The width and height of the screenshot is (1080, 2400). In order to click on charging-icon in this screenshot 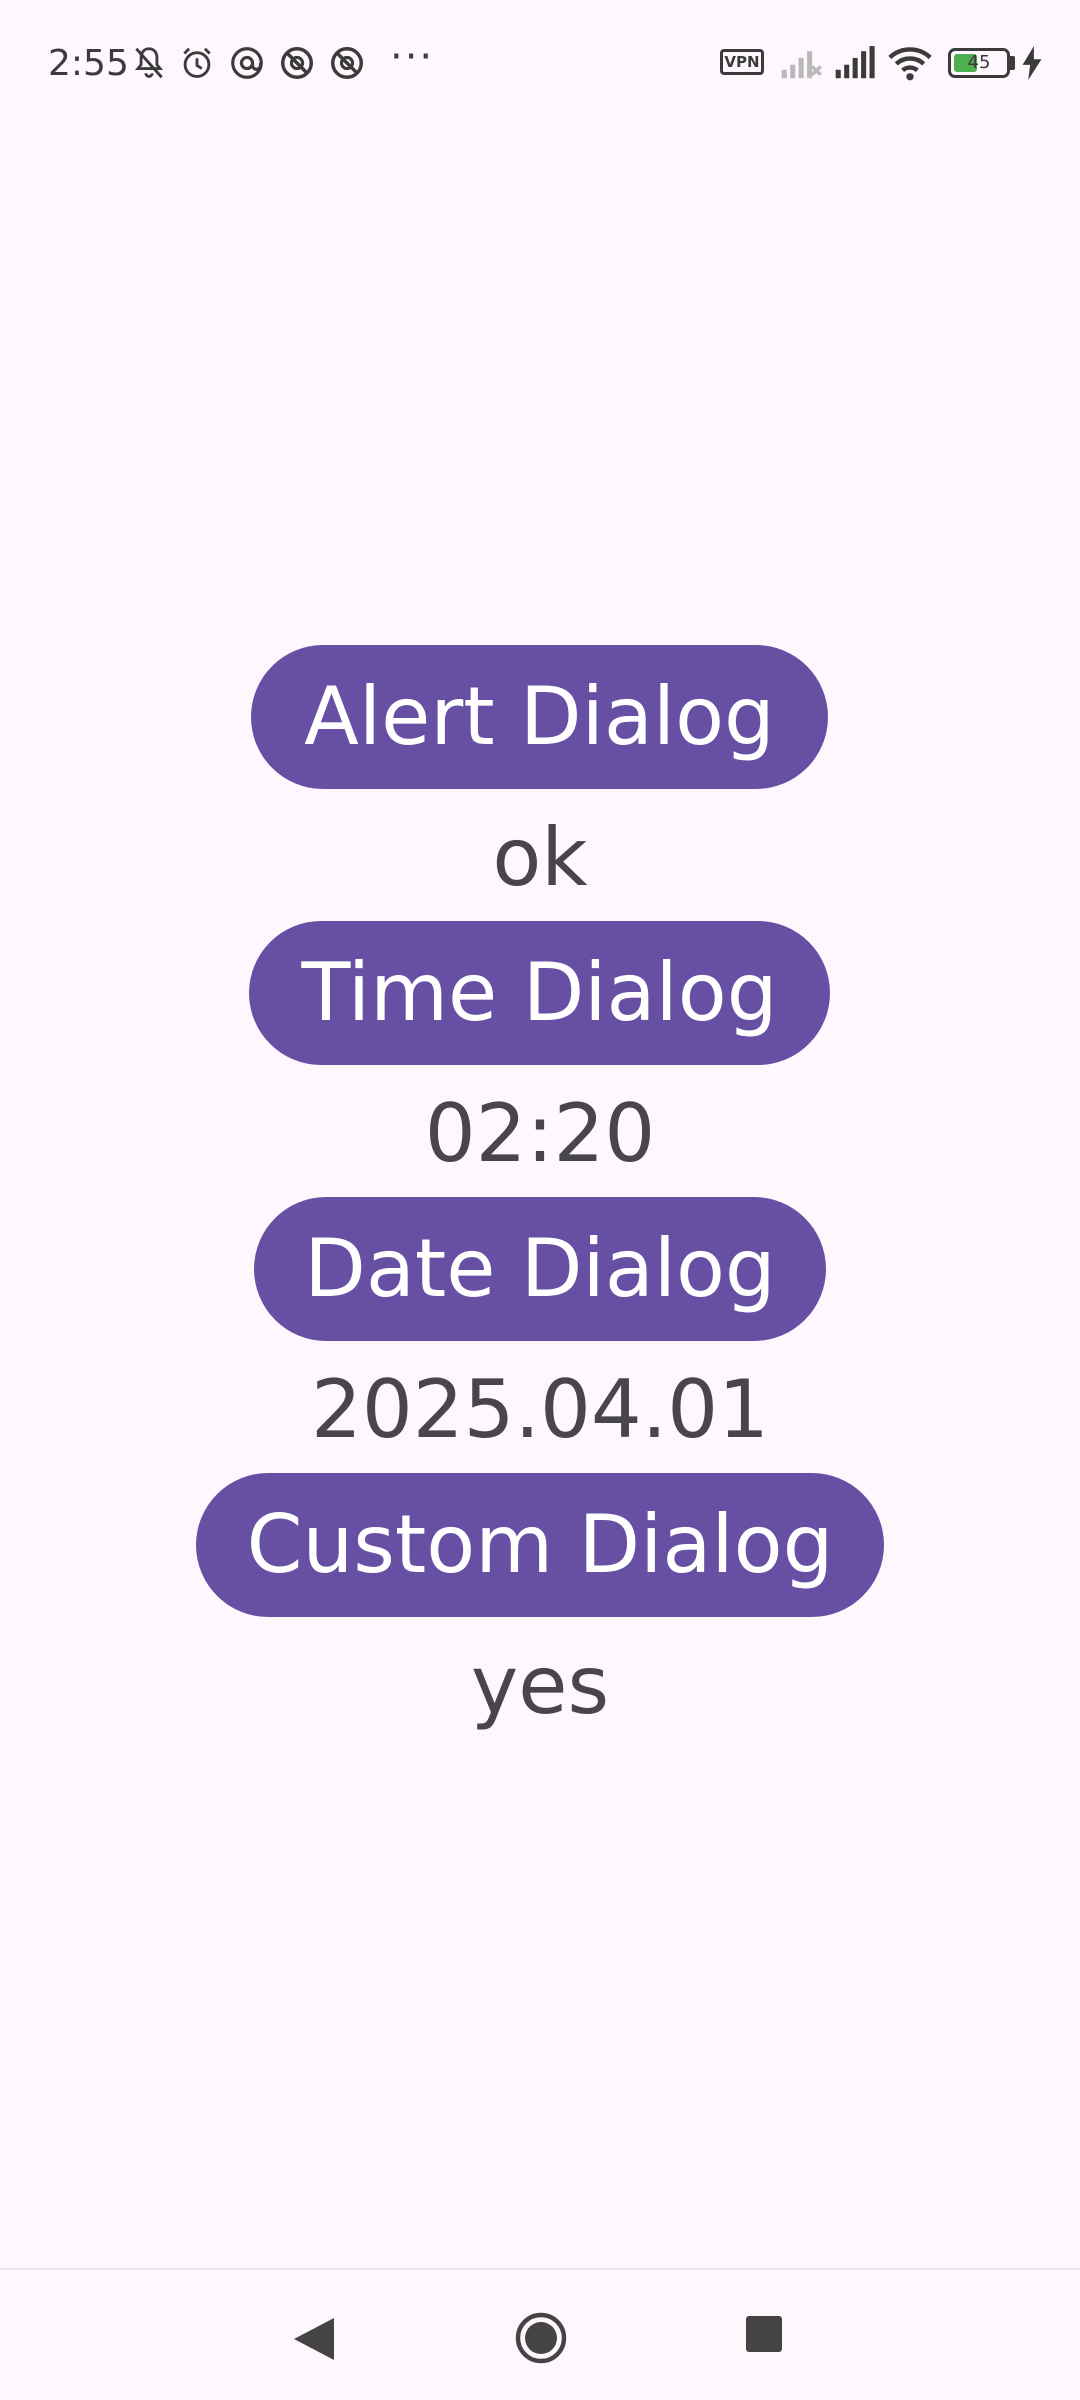, I will do `click(1032, 63)`.